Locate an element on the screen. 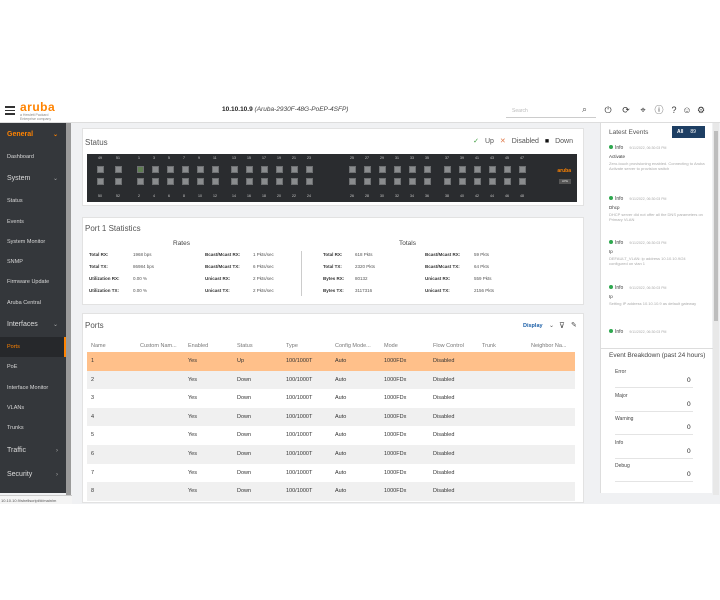  location-icon: ⌖ is located at coordinates (643, 110).